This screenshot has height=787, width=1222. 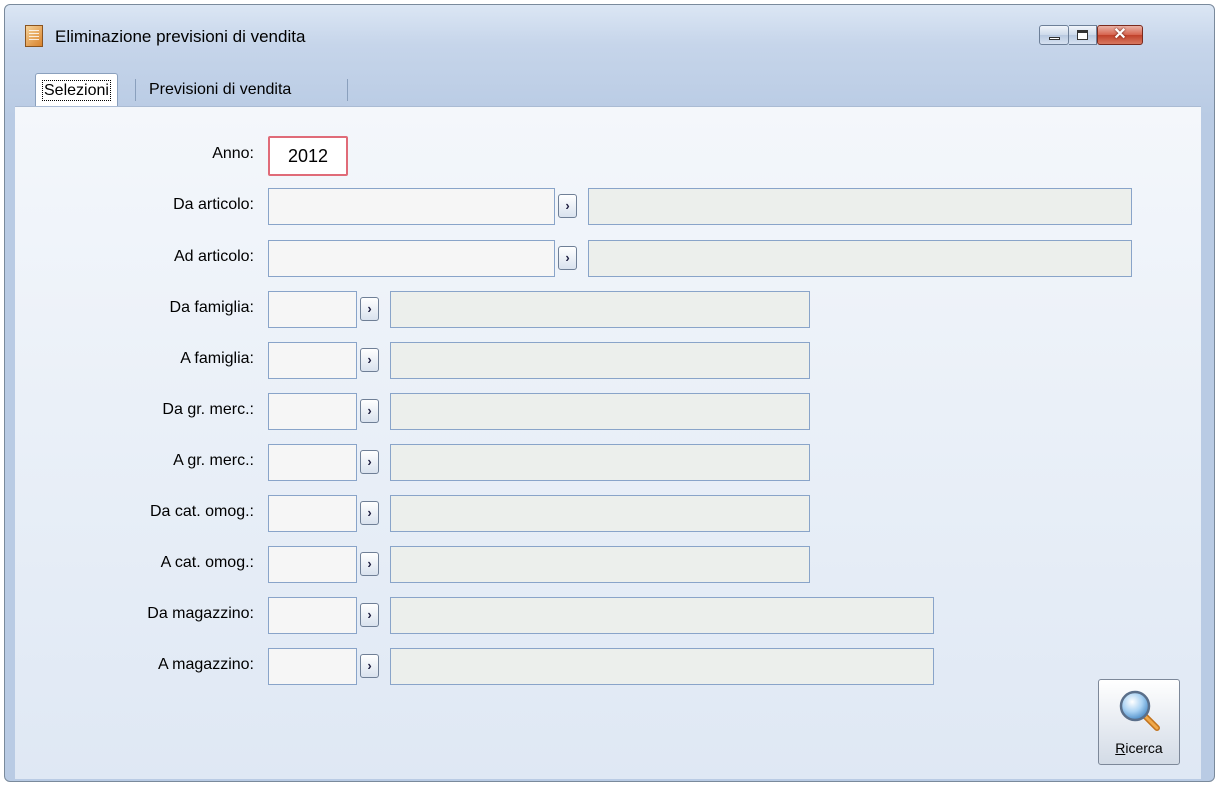 What do you see at coordinates (213, 204) in the screenshot?
I see `da-articolo-label: Da articolo:` at bounding box center [213, 204].